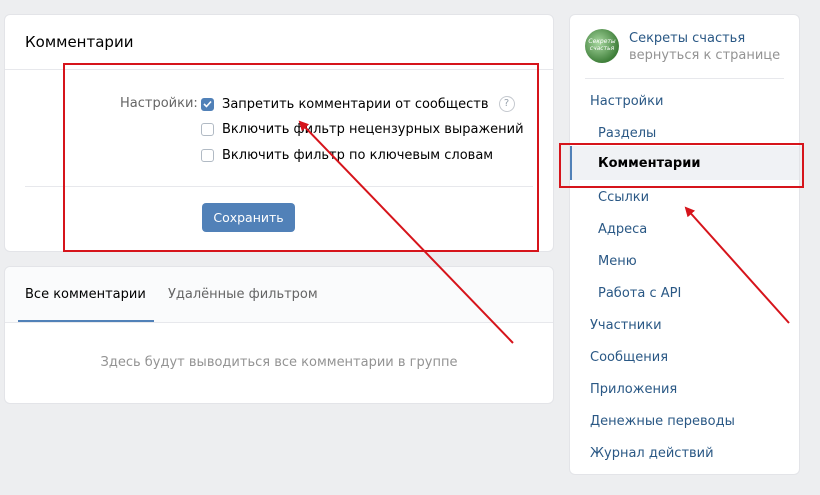 The width and height of the screenshot is (820, 495). Describe the element at coordinates (623, 197) in the screenshot. I see `nav-item-links: Ссылки` at that location.